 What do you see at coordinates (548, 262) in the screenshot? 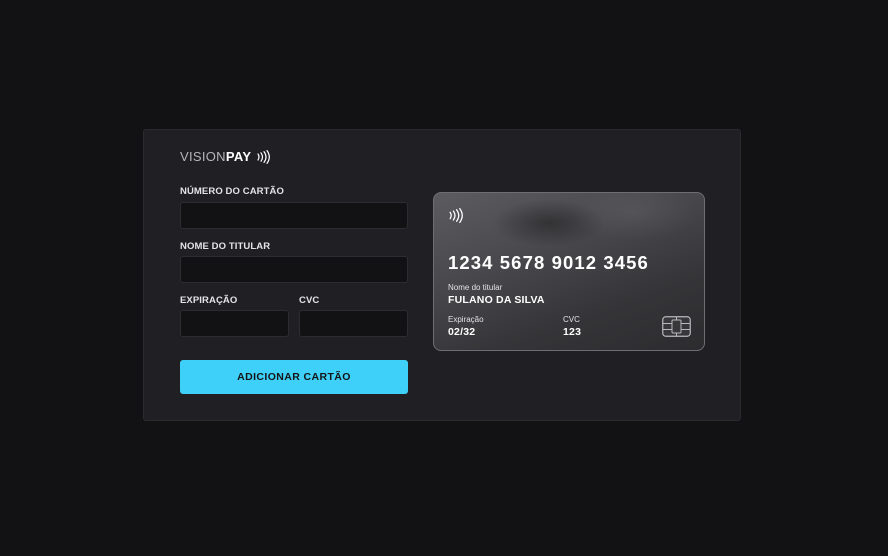
I see `card-number-display: 1234 5678 9012 3456` at bounding box center [548, 262].